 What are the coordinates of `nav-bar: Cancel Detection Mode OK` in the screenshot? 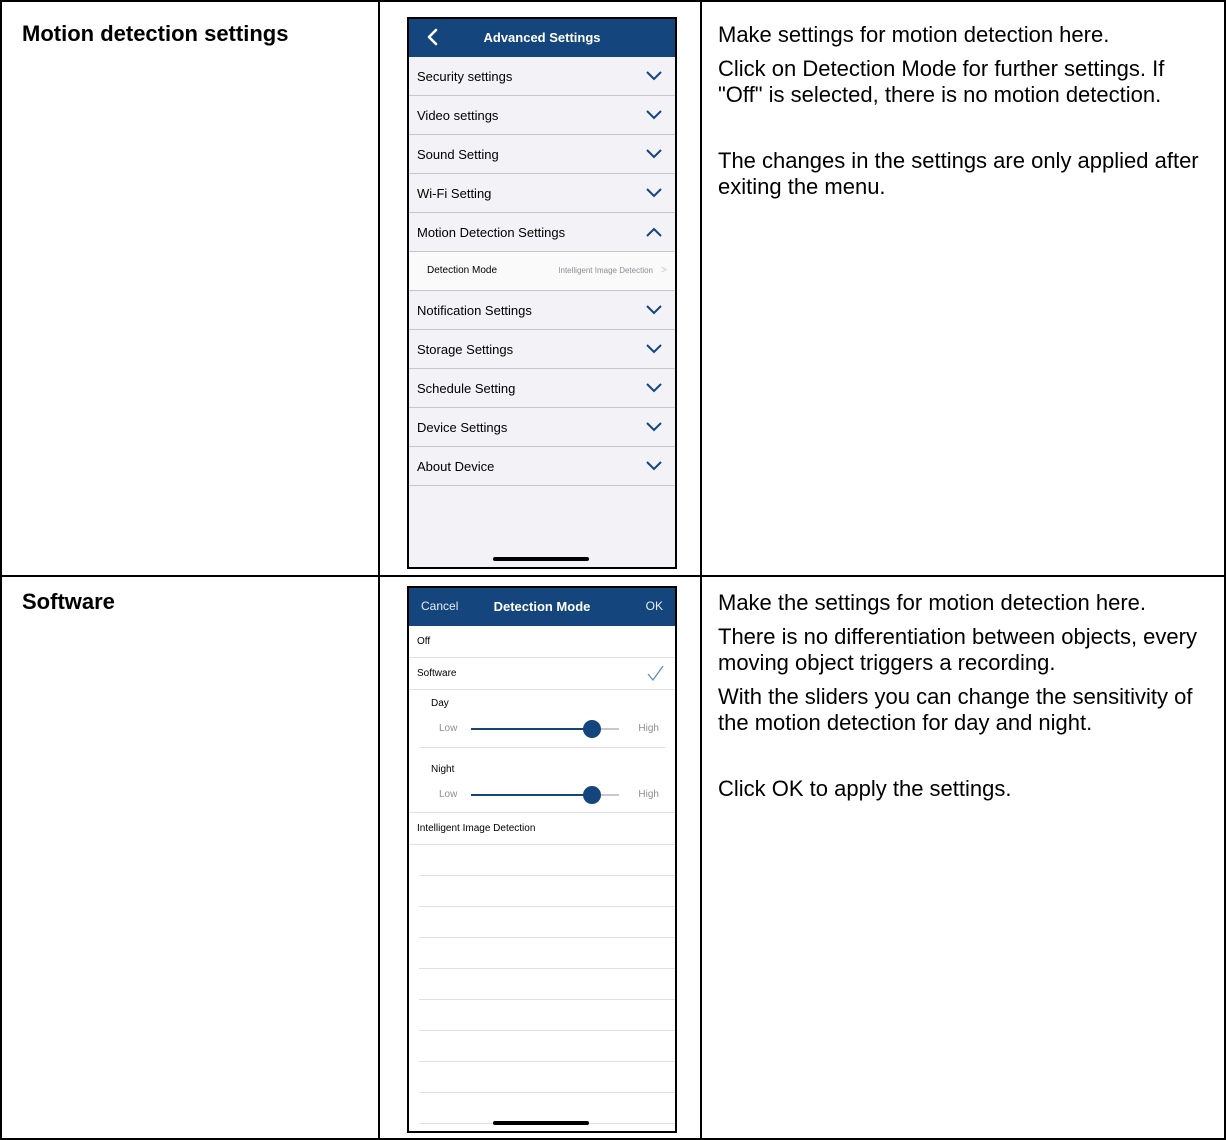 It's located at (542, 607).